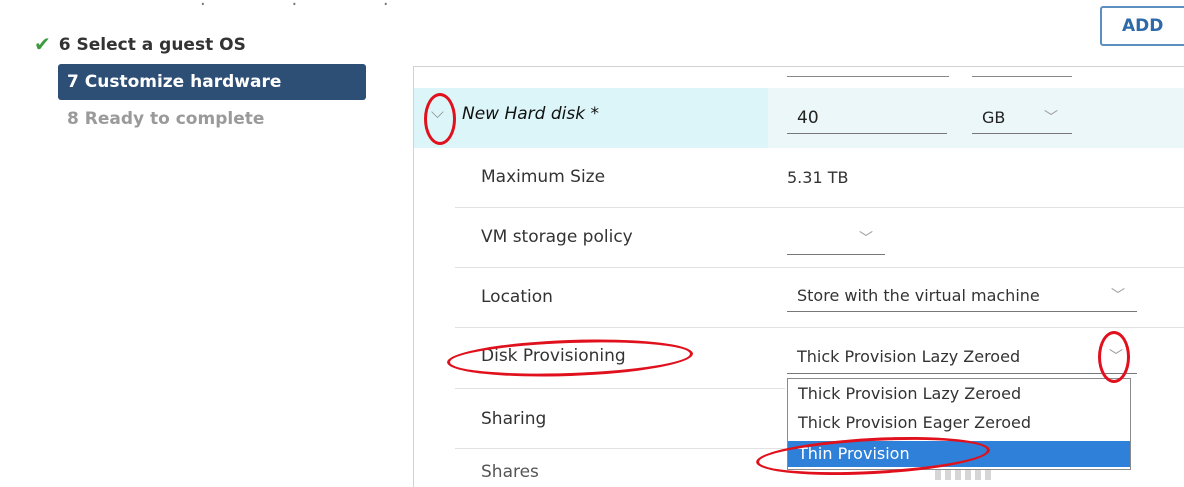 The width and height of the screenshot is (1184, 487). Describe the element at coordinates (166, 119) in the screenshot. I see `step-label: 8 Ready to complete` at that location.